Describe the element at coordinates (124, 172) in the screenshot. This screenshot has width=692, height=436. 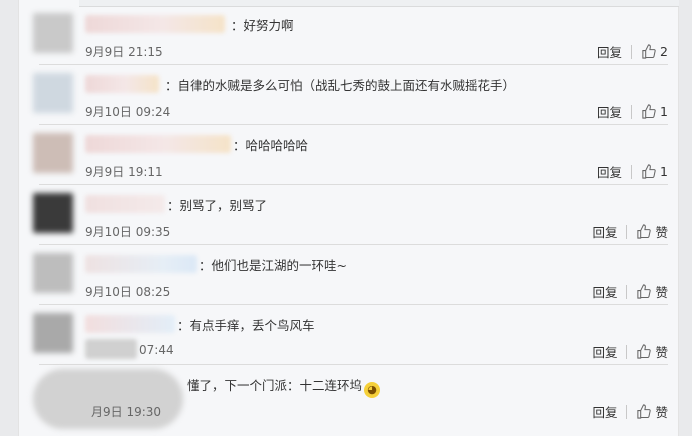
I see `comment-time: 9月9日 19:11` at that location.